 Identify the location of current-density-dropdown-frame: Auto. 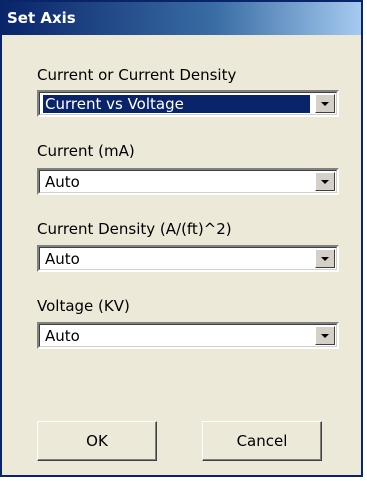
(188, 258).